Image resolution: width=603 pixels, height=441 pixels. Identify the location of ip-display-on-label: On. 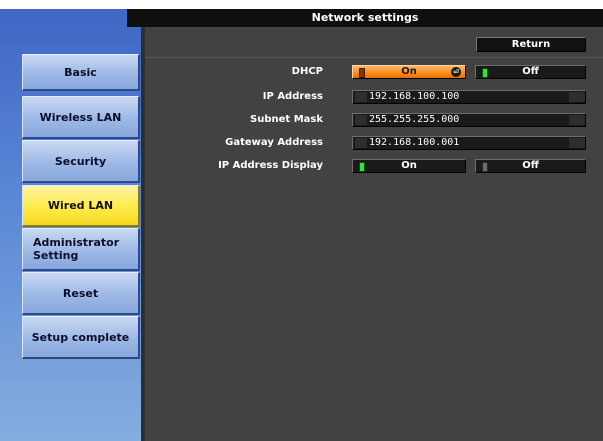
(409, 165).